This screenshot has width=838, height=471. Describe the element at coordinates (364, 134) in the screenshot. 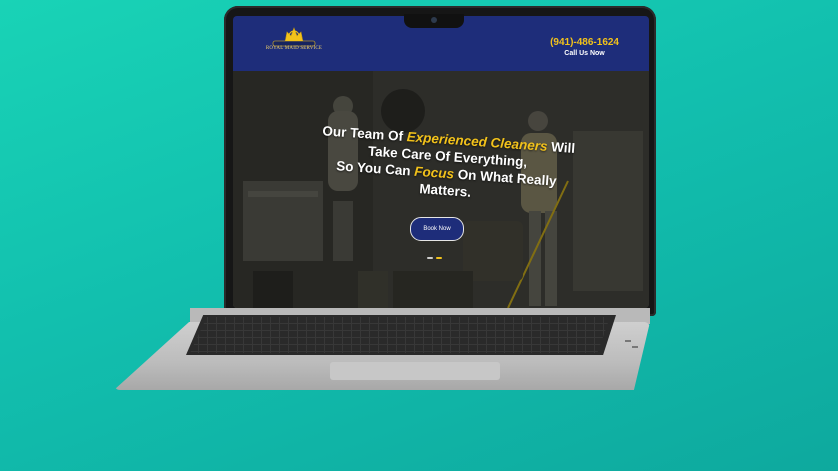

I see `headline-line1-start: Our Team Of` at that location.